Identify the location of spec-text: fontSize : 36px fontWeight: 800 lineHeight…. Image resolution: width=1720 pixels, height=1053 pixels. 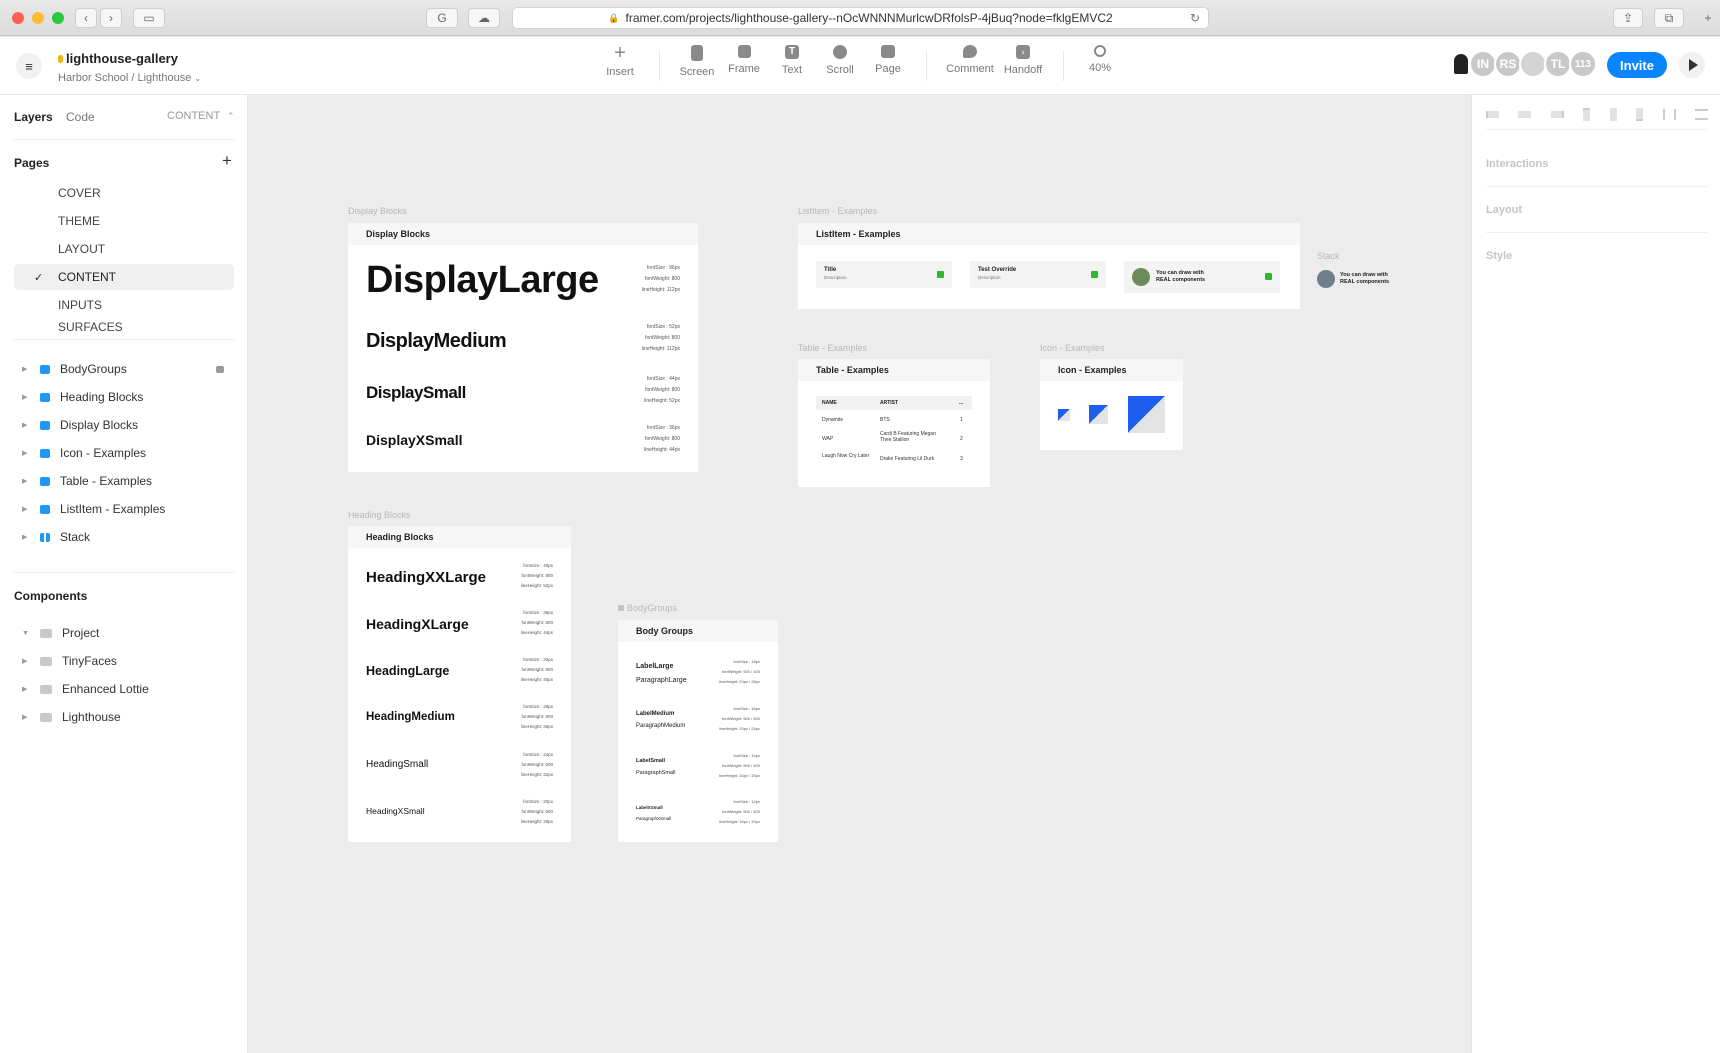
(662, 439).